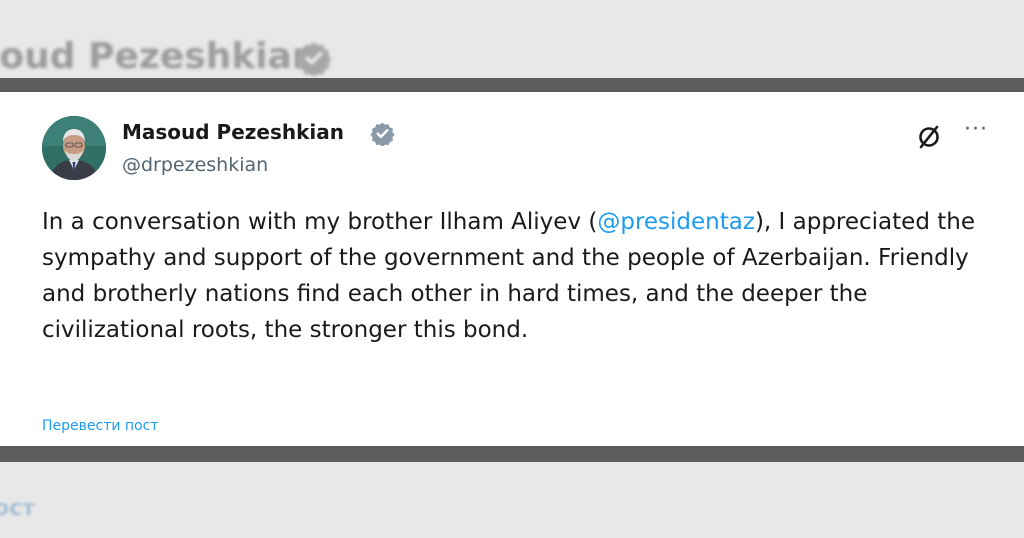 The image size is (1024, 538). Describe the element at coordinates (314, 59) in the screenshot. I see `background-verified-icon` at that location.